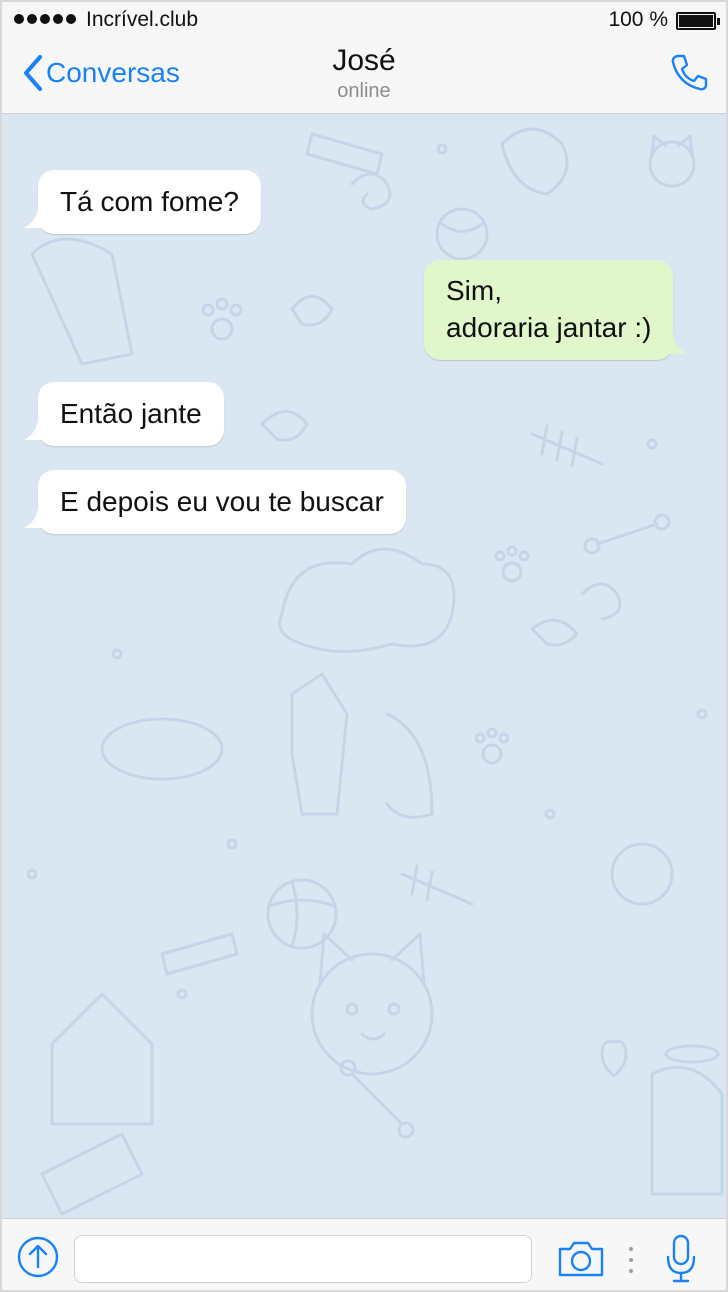 Image resolution: width=728 pixels, height=1292 pixels. What do you see at coordinates (689, 73) in the screenshot?
I see `phone-icon` at bounding box center [689, 73].